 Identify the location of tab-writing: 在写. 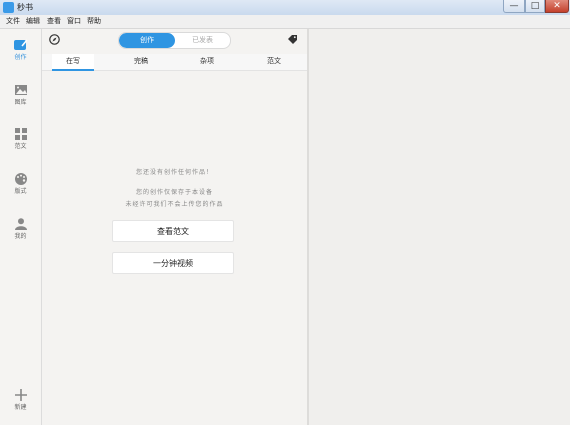
(73, 62).